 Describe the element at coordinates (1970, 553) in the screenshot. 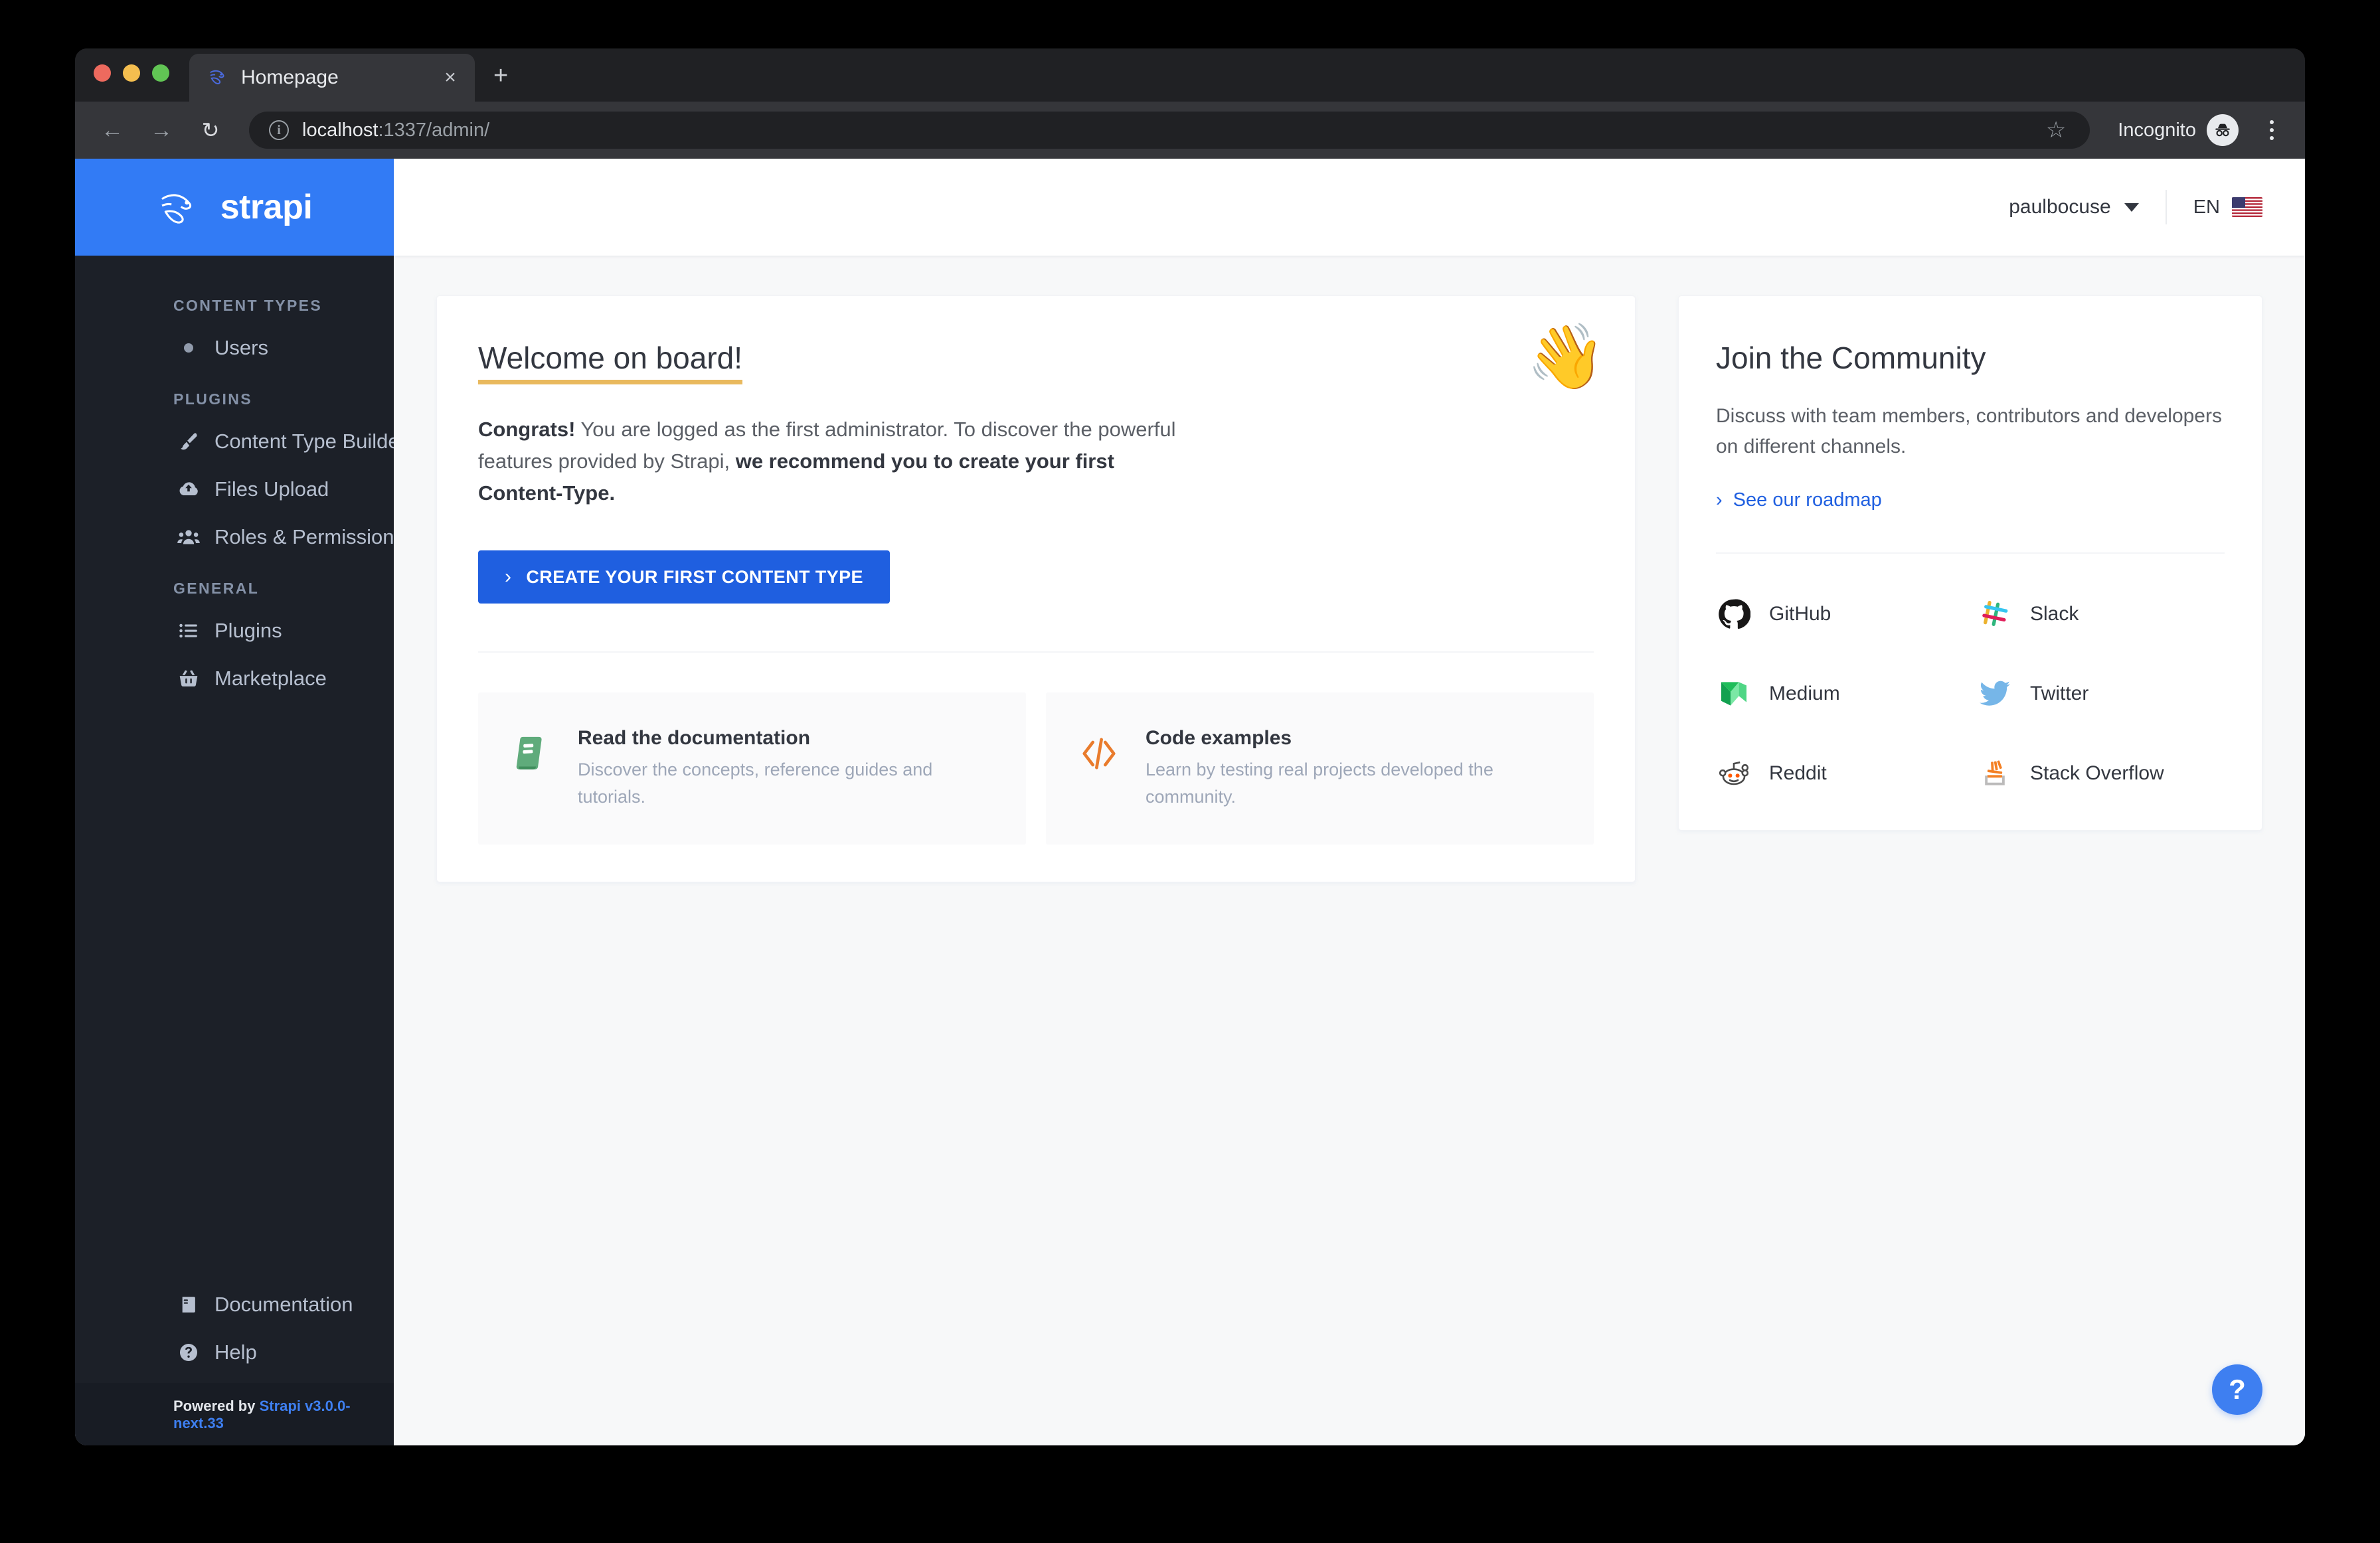

I see `community-divider` at that location.